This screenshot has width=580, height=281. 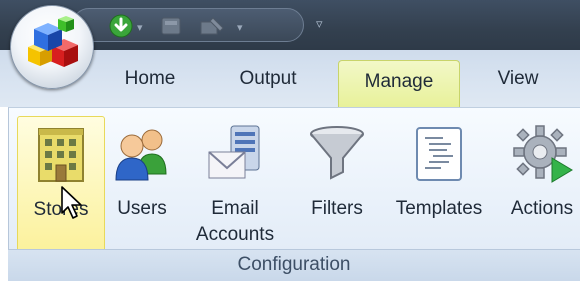 What do you see at coordinates (150, 79) in the screenshot?
I see `tab-home: Home` at bounding box center [150, 79].